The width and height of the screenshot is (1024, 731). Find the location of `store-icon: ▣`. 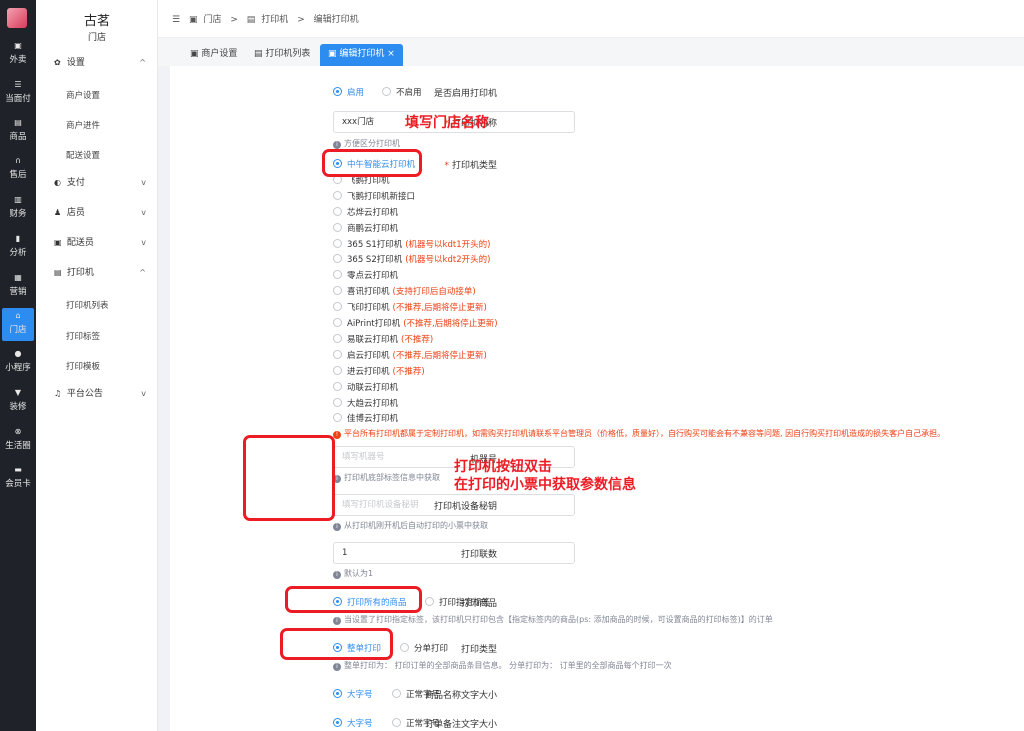

store-icon: ▣ is located at coordinates (332, 54).